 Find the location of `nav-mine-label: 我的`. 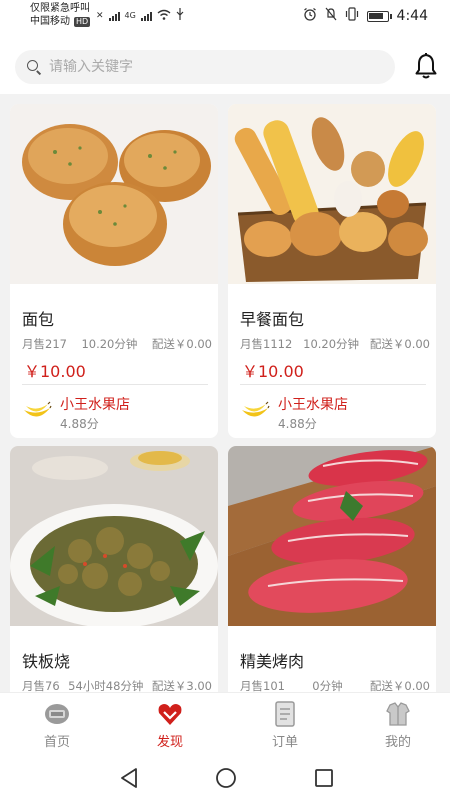

nav-mine-label: 我的 is located at coordinates (397, 742).